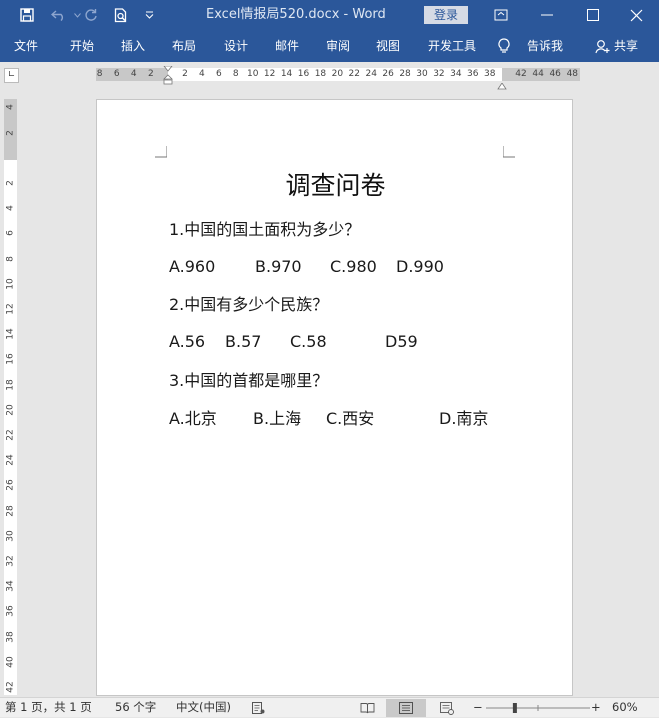 This screenshot has height=718, width=659. Describe the element at coordinates (636, 15) in the screenshot. I see `close-icon` at that location.